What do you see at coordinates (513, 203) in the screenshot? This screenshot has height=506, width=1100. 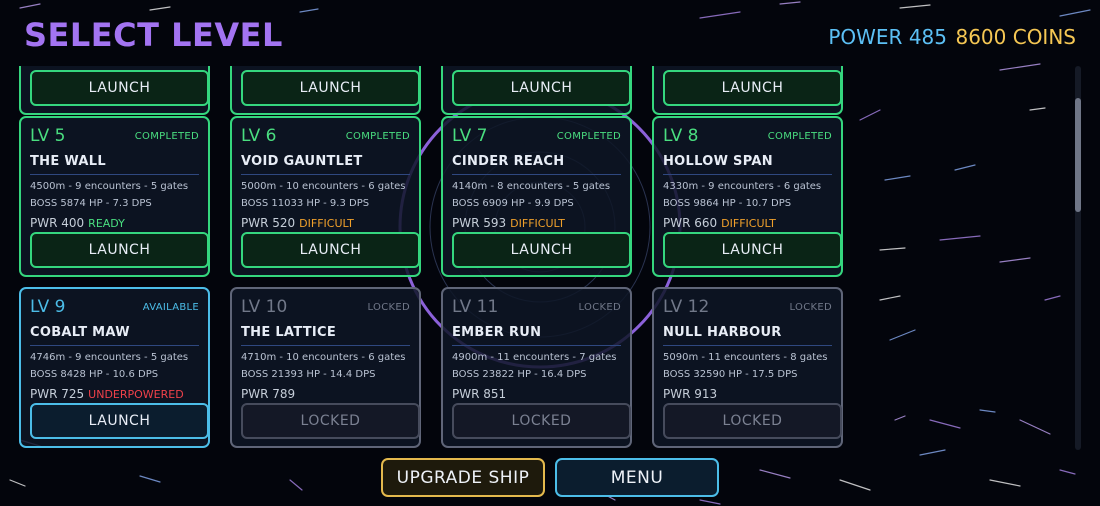 I see `boss-stats: BOSS 6909 HP - 9.9 DPS` at bounding box center [513, 203].